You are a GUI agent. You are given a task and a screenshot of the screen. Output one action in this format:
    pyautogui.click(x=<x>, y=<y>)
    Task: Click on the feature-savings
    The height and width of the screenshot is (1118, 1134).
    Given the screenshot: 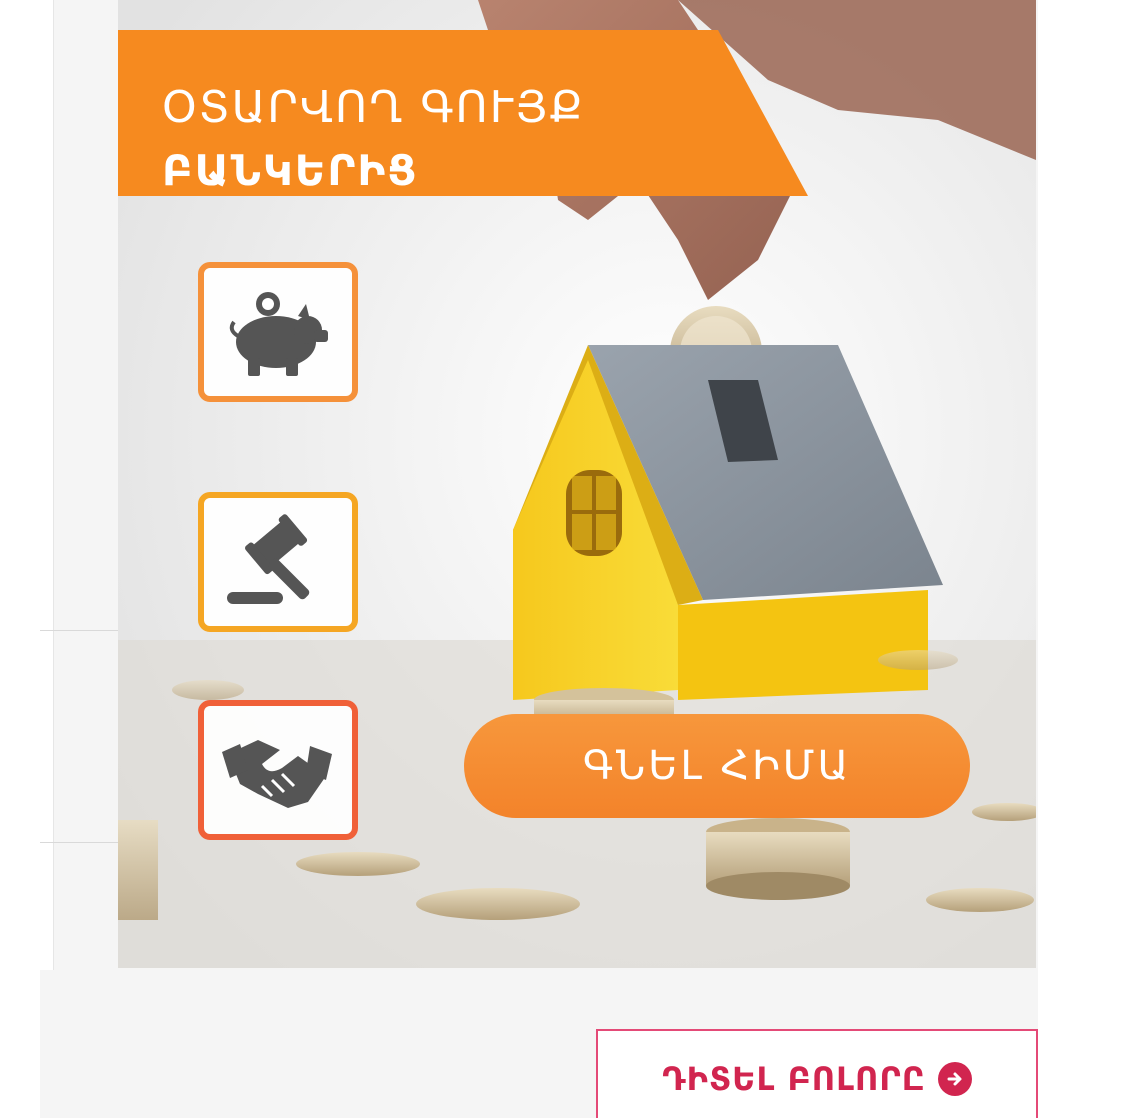 What is the action you would take?
    pyautogui.click(x=278, y=332)
    